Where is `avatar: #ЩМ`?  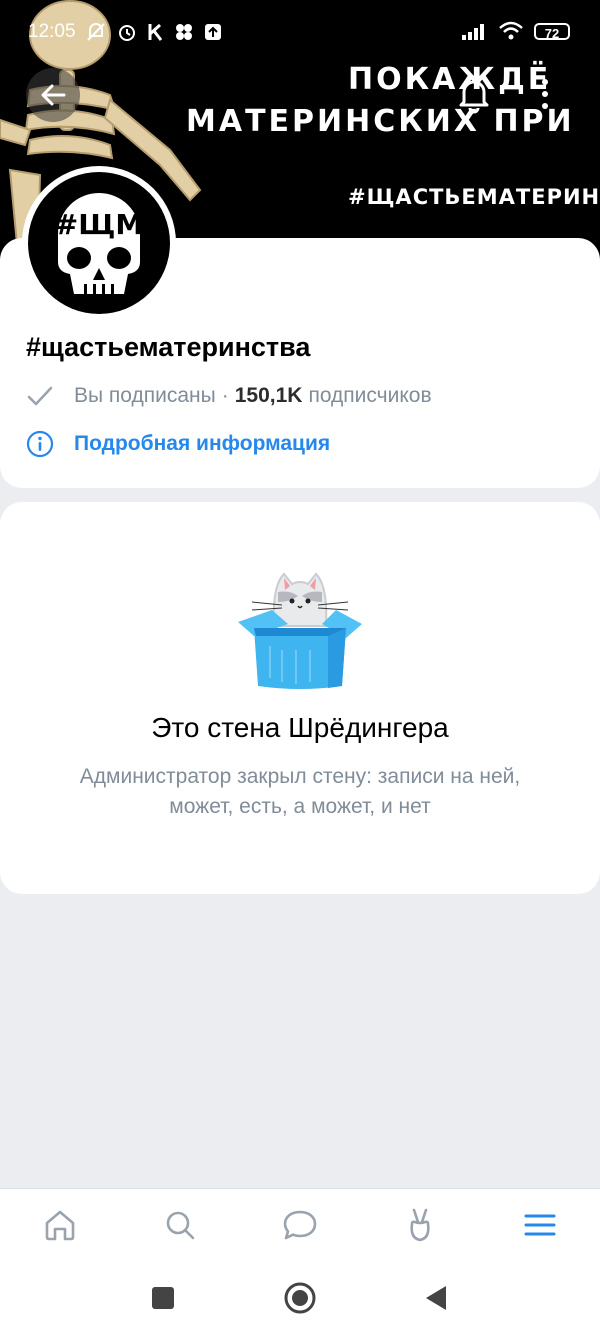
avatar: #ЩМ is located at coordinates (99, 243).